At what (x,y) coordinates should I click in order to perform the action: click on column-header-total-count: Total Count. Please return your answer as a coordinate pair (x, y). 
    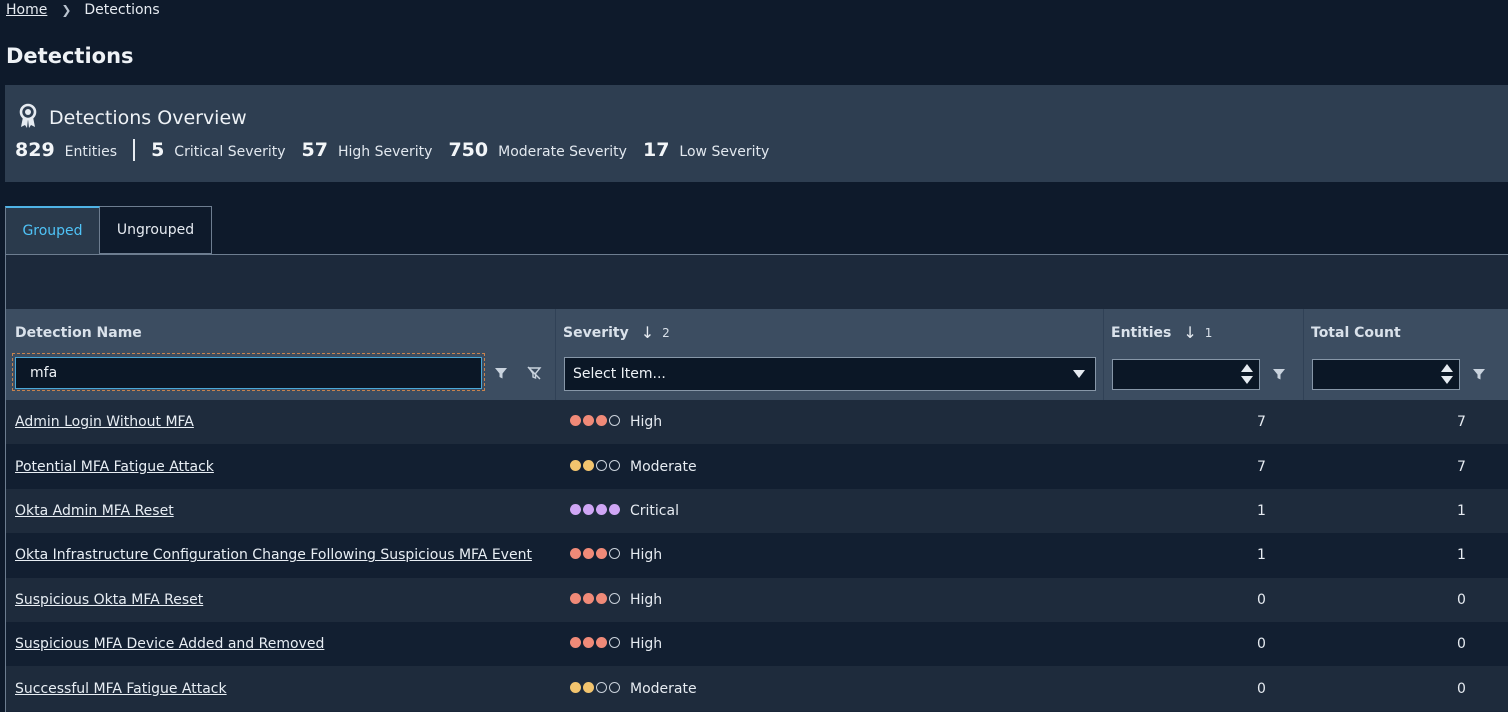
    Looking at the image, I should click on (1356, 333).